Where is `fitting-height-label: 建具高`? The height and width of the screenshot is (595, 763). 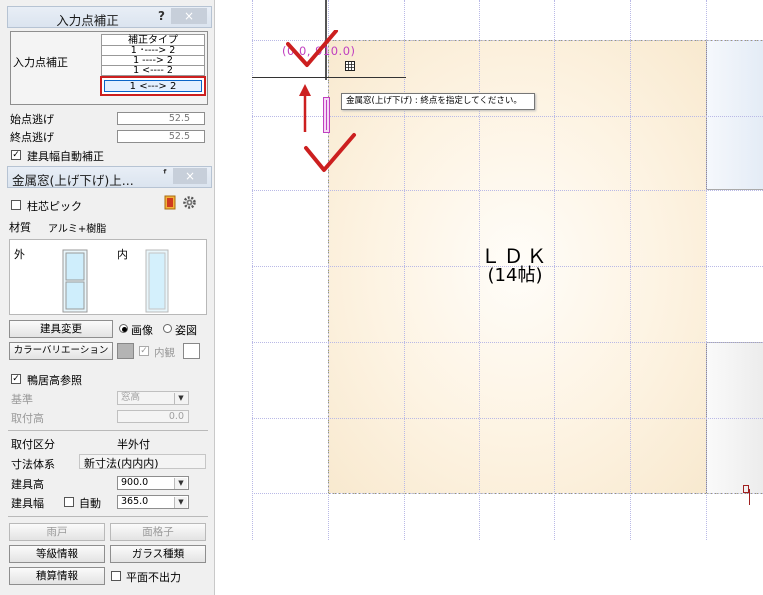 fitting-height-label: 建具高 is located at coordinates (27, 484).